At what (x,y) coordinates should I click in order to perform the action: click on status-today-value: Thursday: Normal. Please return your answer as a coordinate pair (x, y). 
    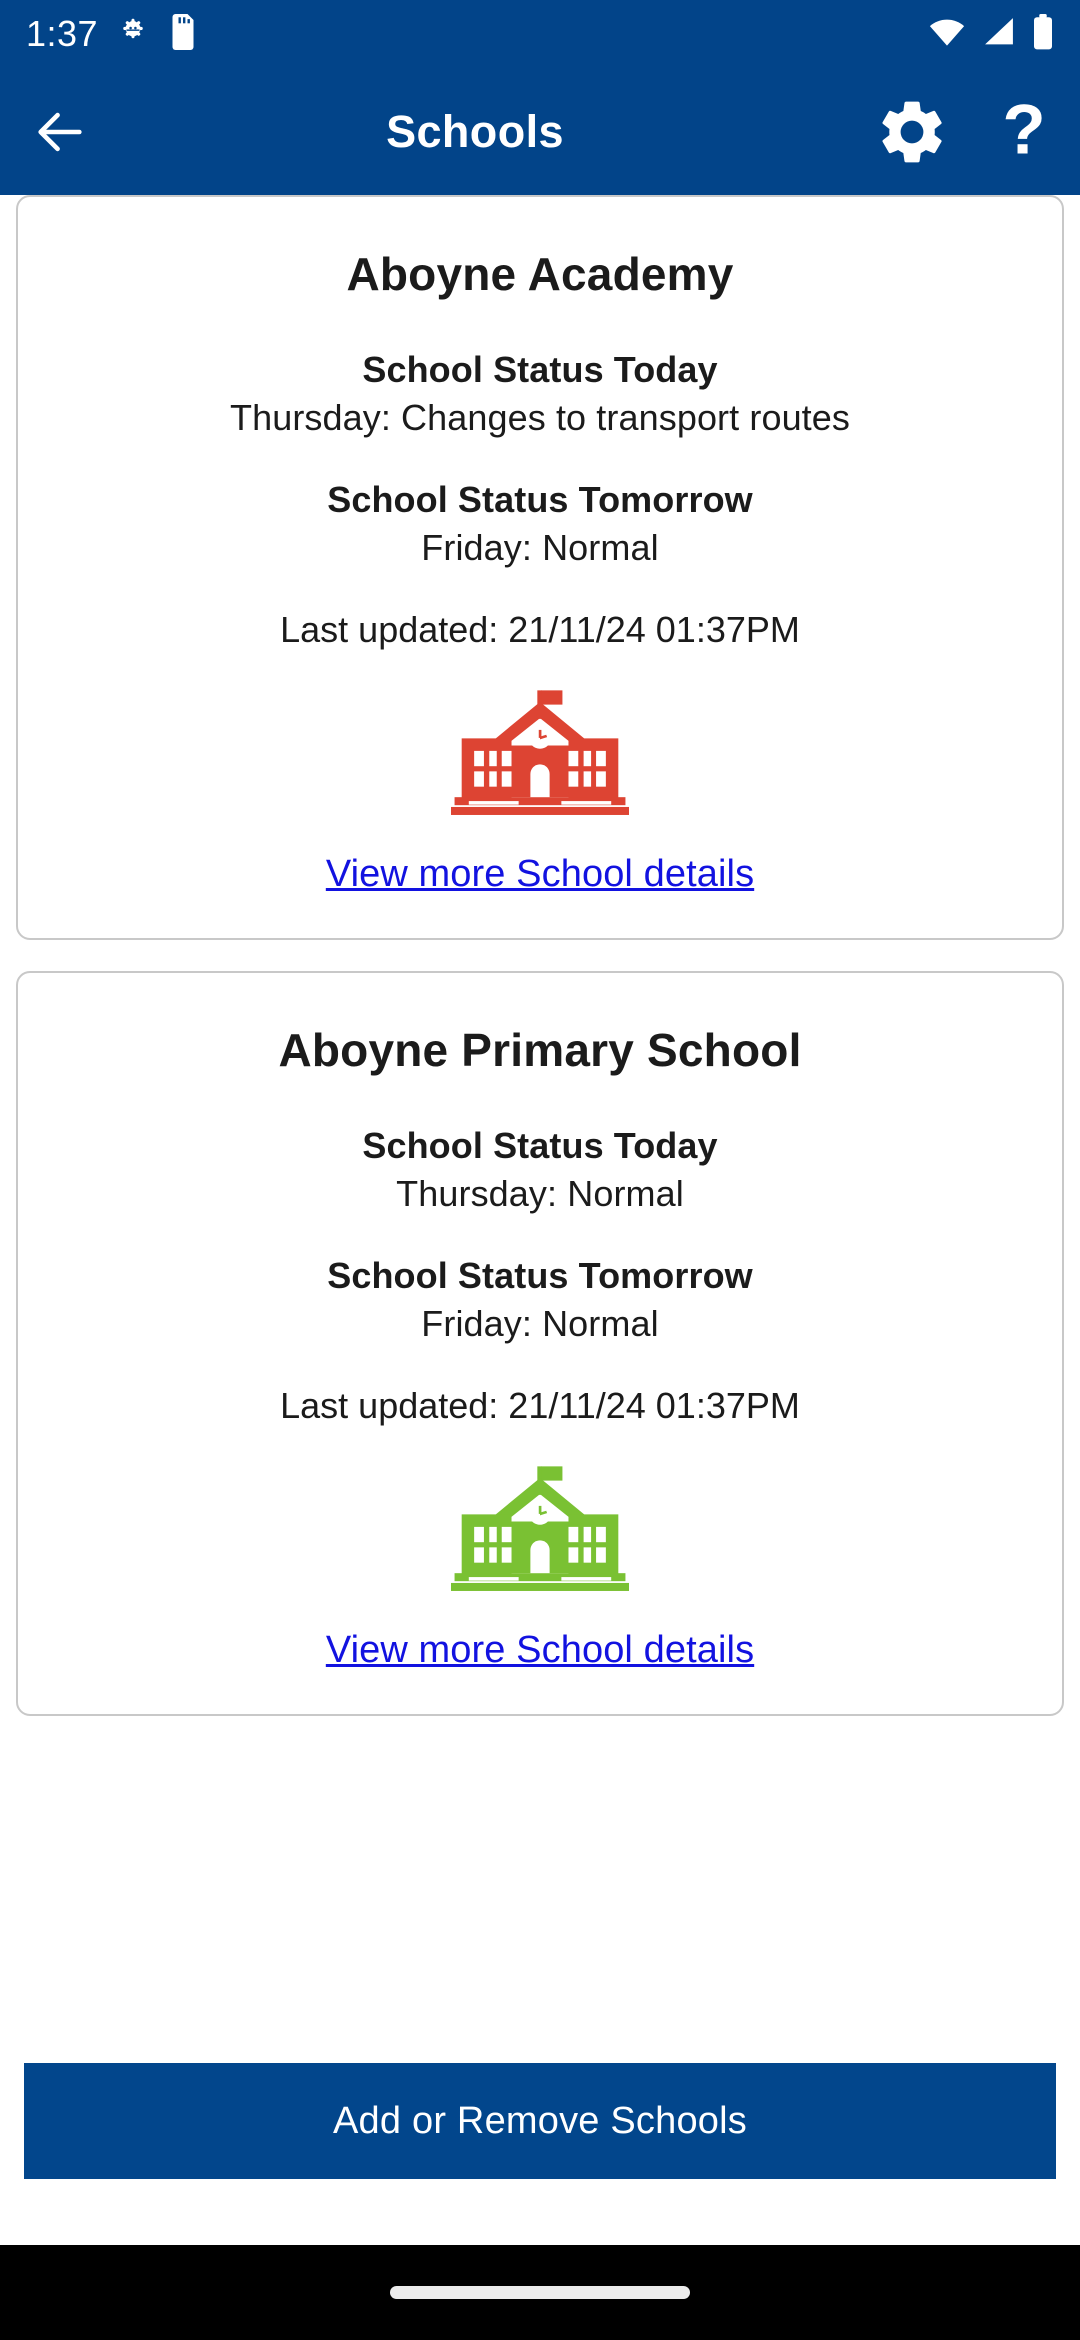
    Looking at the image, I should click on (540, 1193).